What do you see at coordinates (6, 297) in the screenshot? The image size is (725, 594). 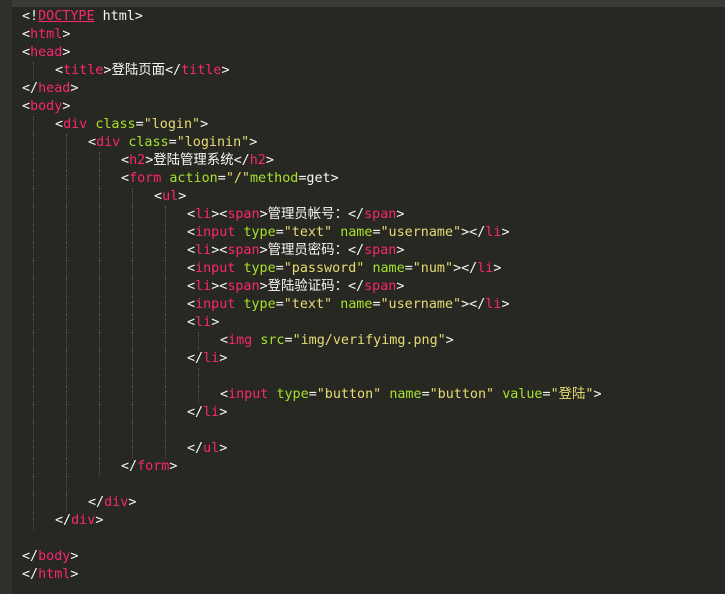 I see `editor-gutter` at bounding box center [6, 297].